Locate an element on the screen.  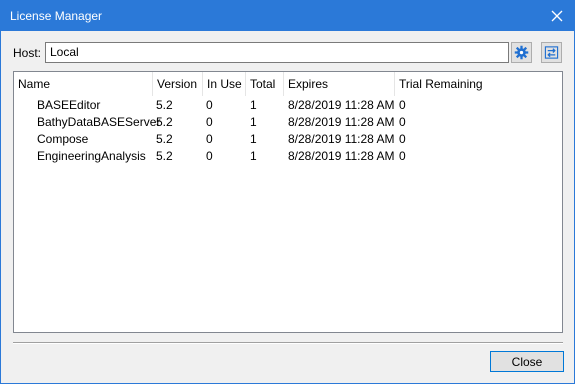
swap-button is located at coordinates (551, 52).